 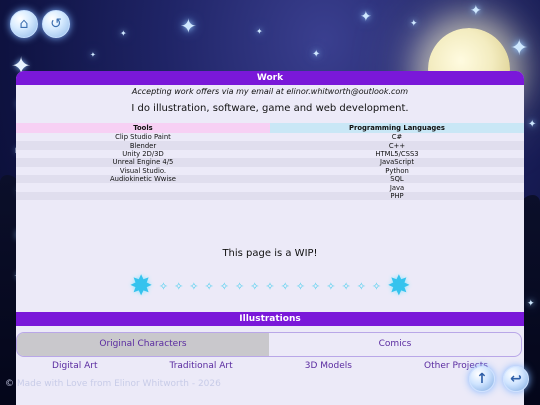 I want to click on table-row: Unity 2D/3D HTML5/CSS3, so click(x=270, y=154).